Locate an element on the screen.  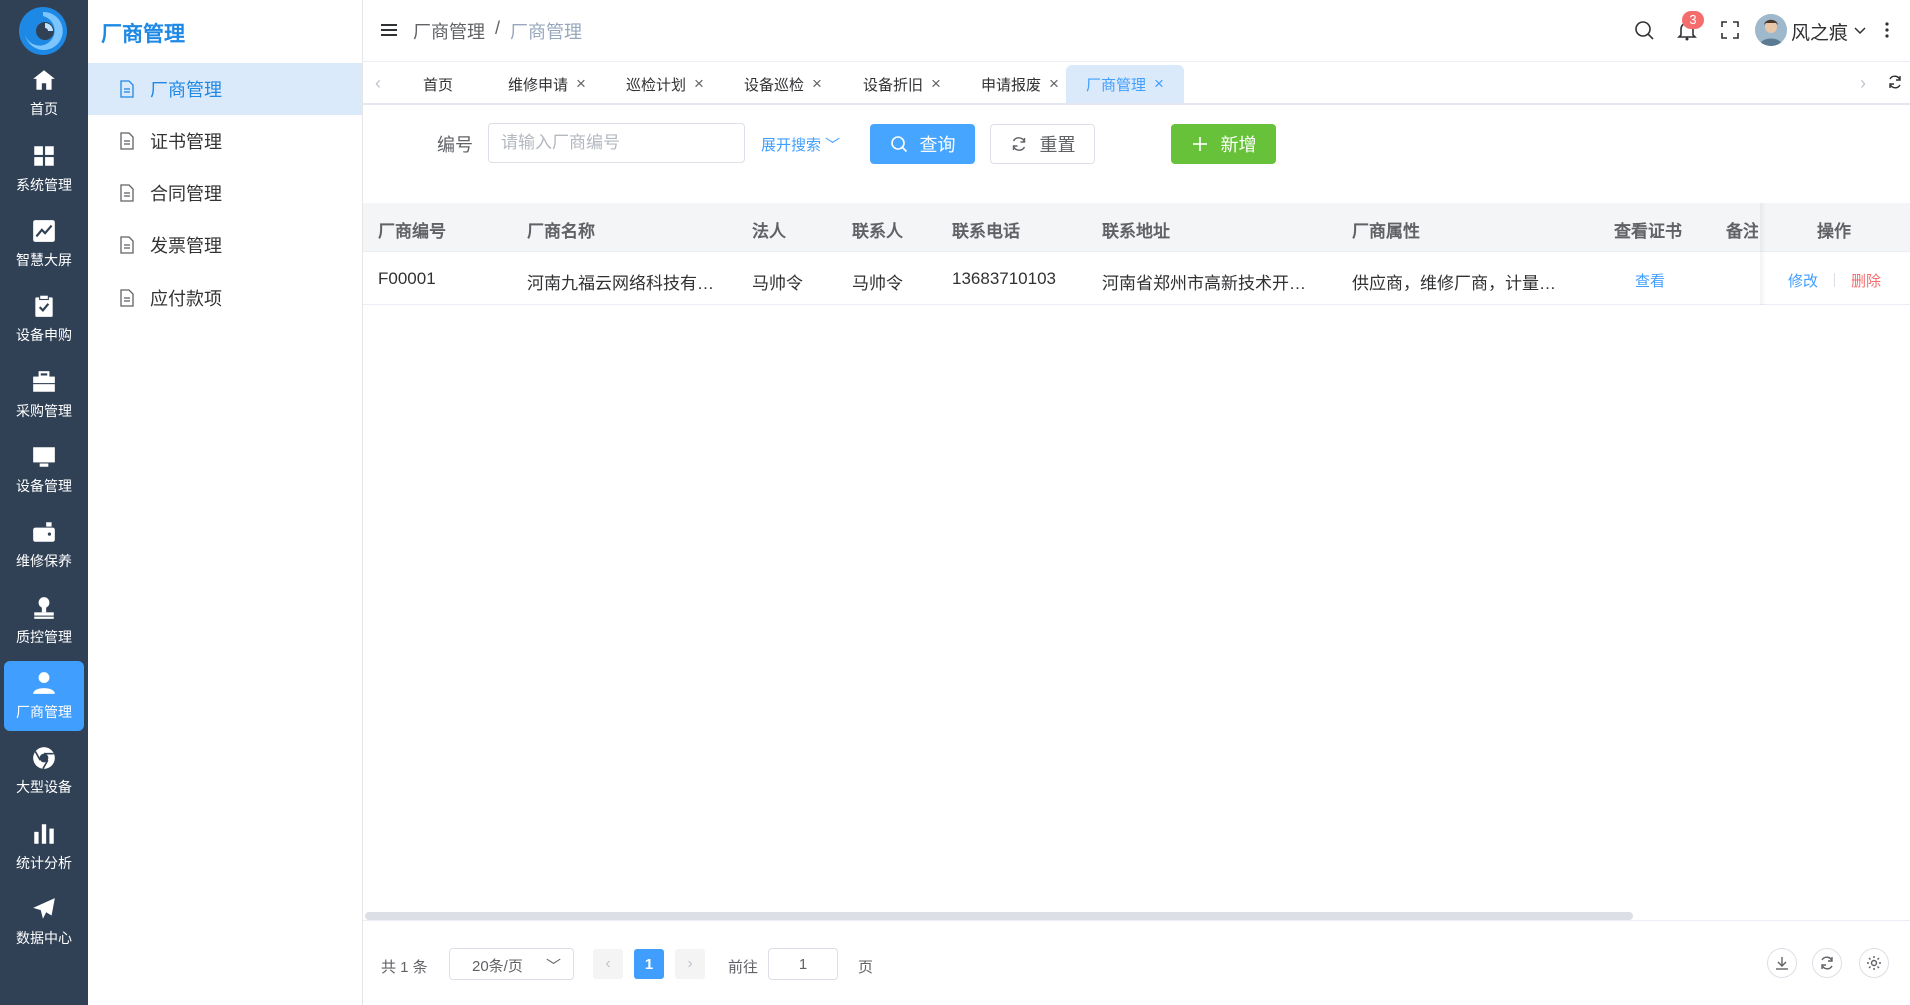
tags-scroll-left-icon: ‹ is located at coordinates (378, 83).